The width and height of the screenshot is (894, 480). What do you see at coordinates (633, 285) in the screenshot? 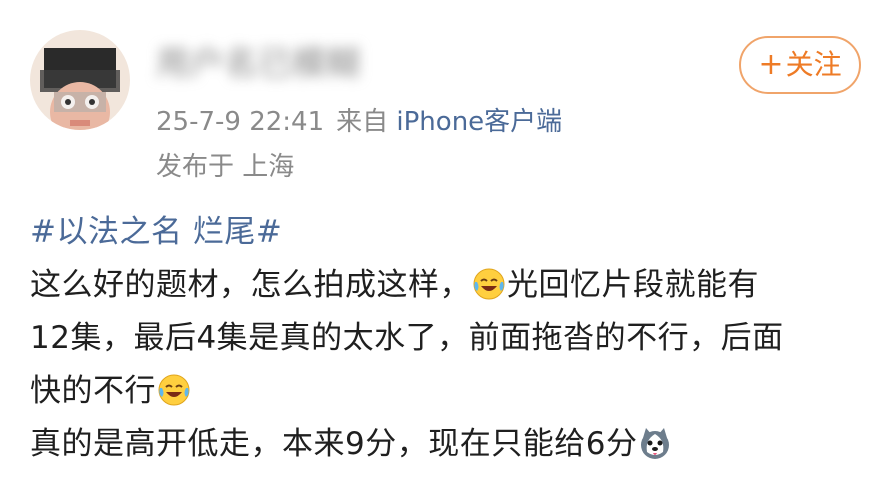
I see `content-text: 光回忆片段就能有` at bounding box center [633, 285].